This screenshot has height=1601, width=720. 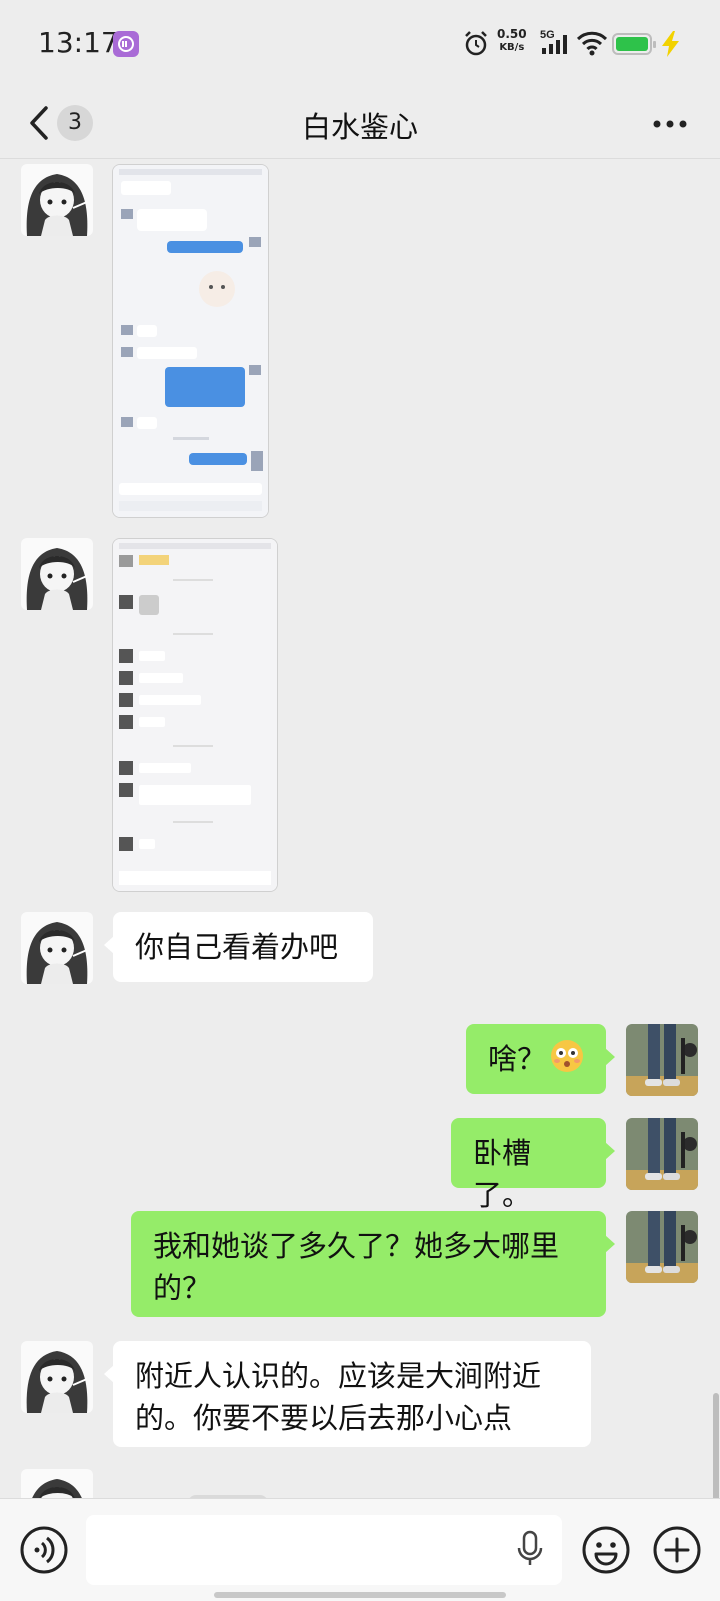 I want to click on input-bar, so click(x=360, y=1549).